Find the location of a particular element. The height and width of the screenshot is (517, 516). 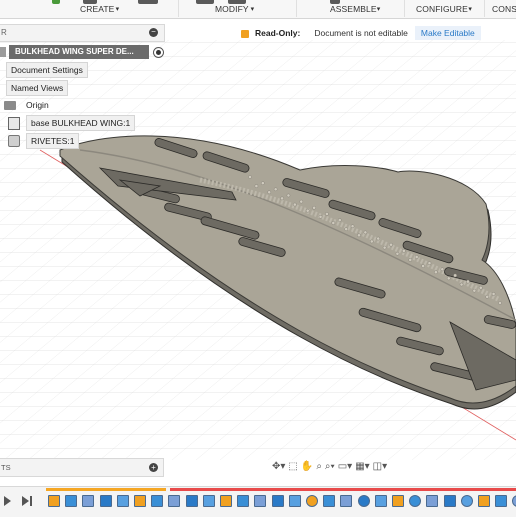

display-settings-icon: ▭▾ is located at coordinates (345, 467).